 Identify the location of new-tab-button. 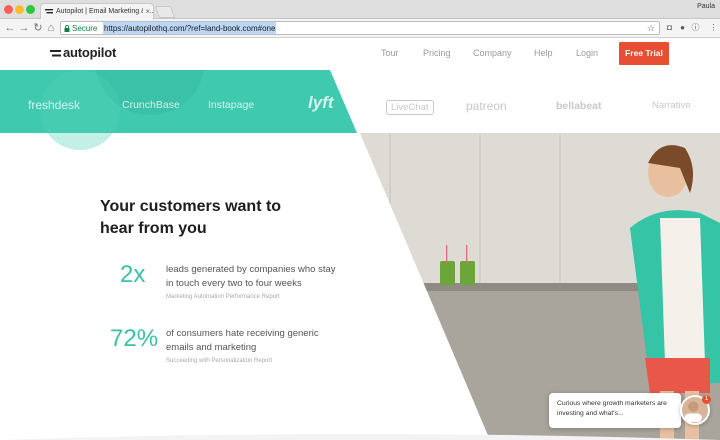
(165, 12).